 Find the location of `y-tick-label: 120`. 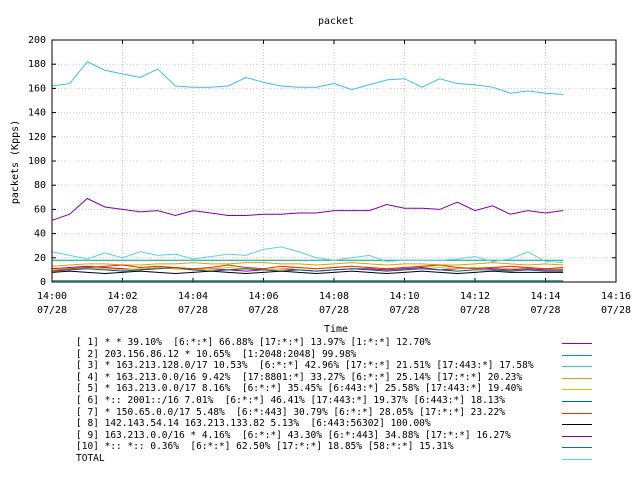

y-tick-label: 120 is located at coordinates (37, 137).